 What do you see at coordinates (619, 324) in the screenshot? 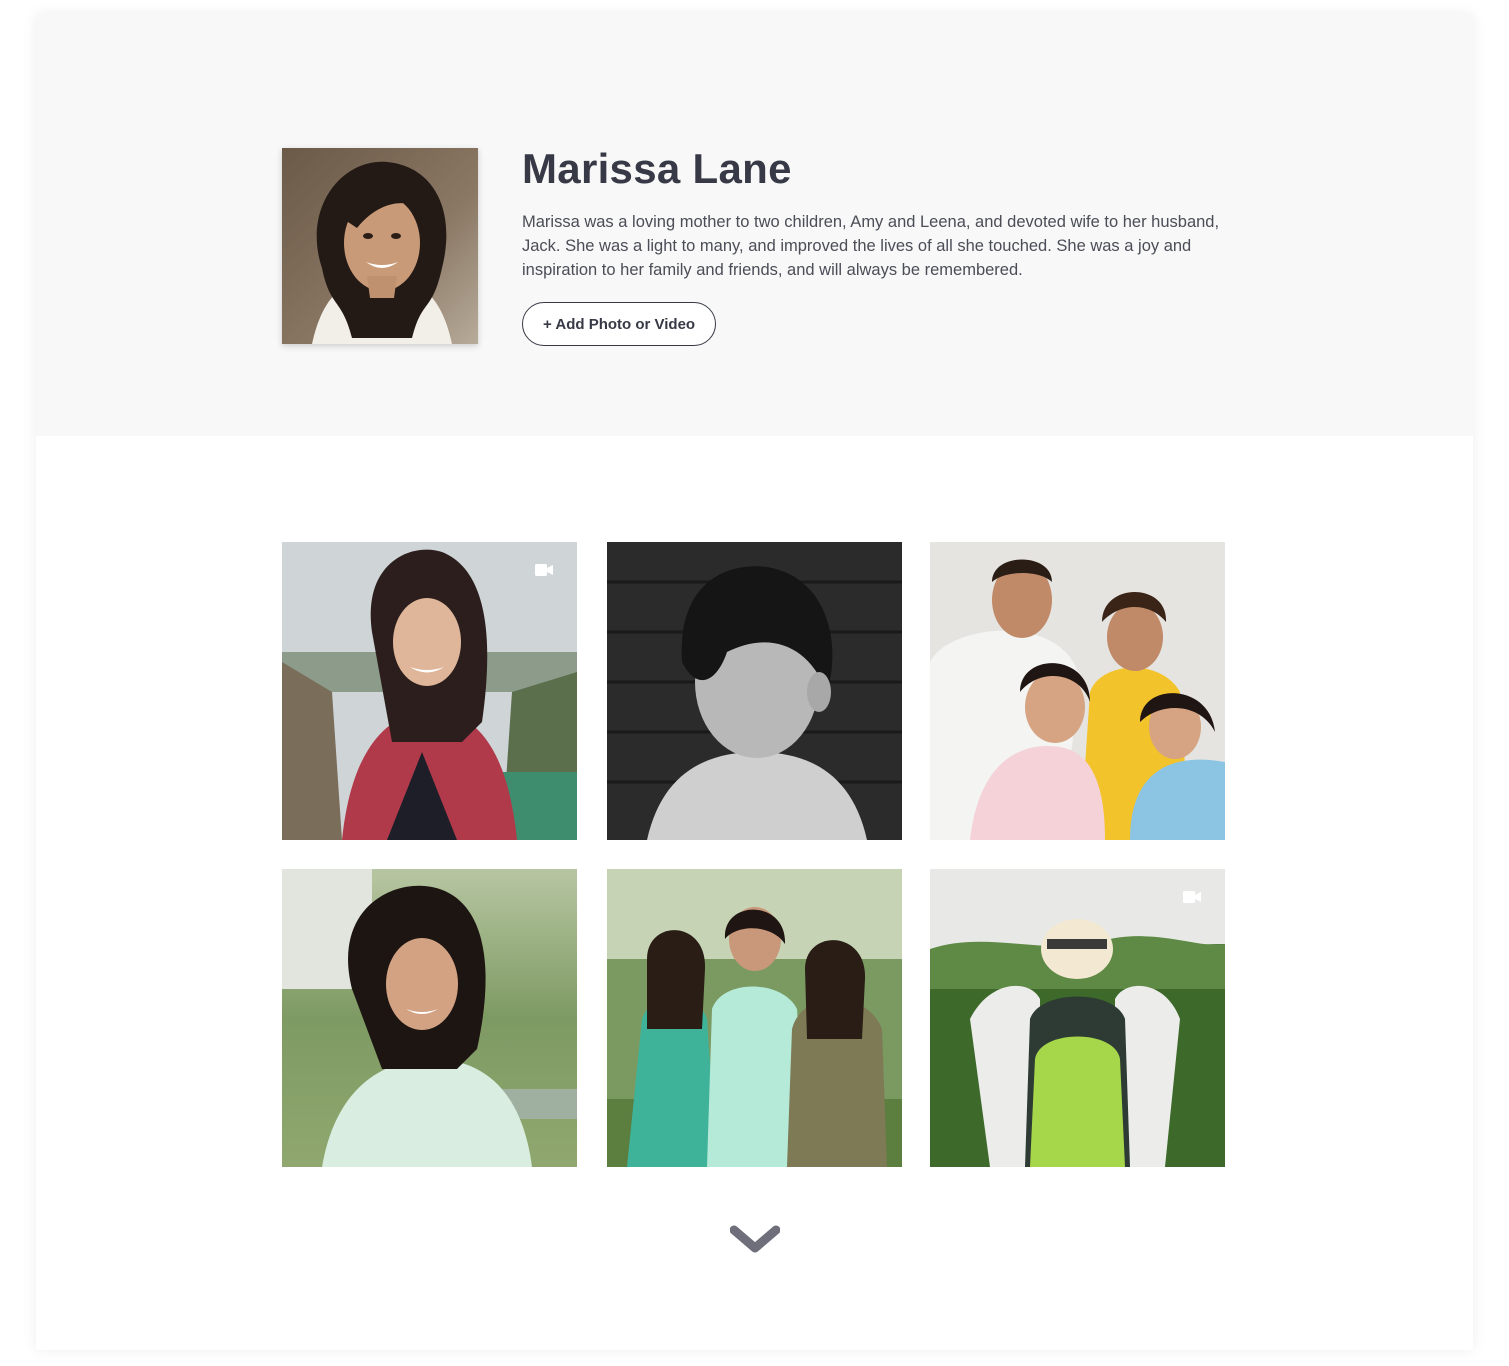
I see `add-photo-or-video-button: + Add Photo or Video` at bounding box center [619, 324].